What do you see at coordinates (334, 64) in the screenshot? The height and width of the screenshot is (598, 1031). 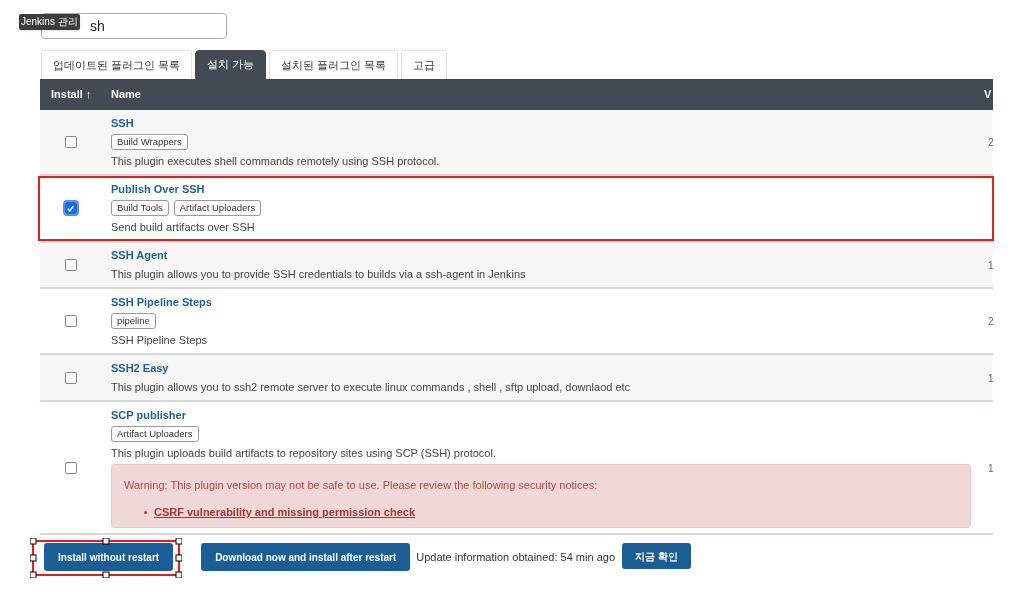 I see `tab: 설치된 플러그인 목록` at bounding box center [334, 64].